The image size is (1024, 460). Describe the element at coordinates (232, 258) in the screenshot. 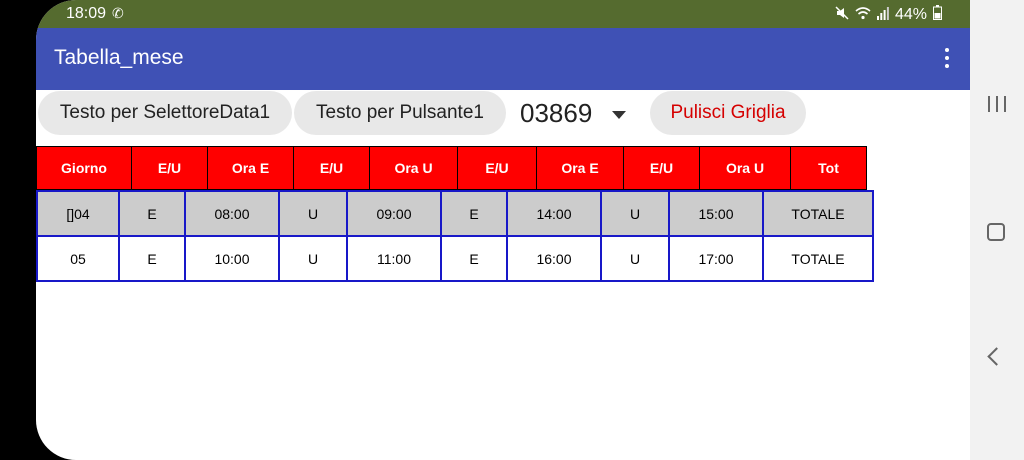

I see `grid-cell: 10:00` at that location.